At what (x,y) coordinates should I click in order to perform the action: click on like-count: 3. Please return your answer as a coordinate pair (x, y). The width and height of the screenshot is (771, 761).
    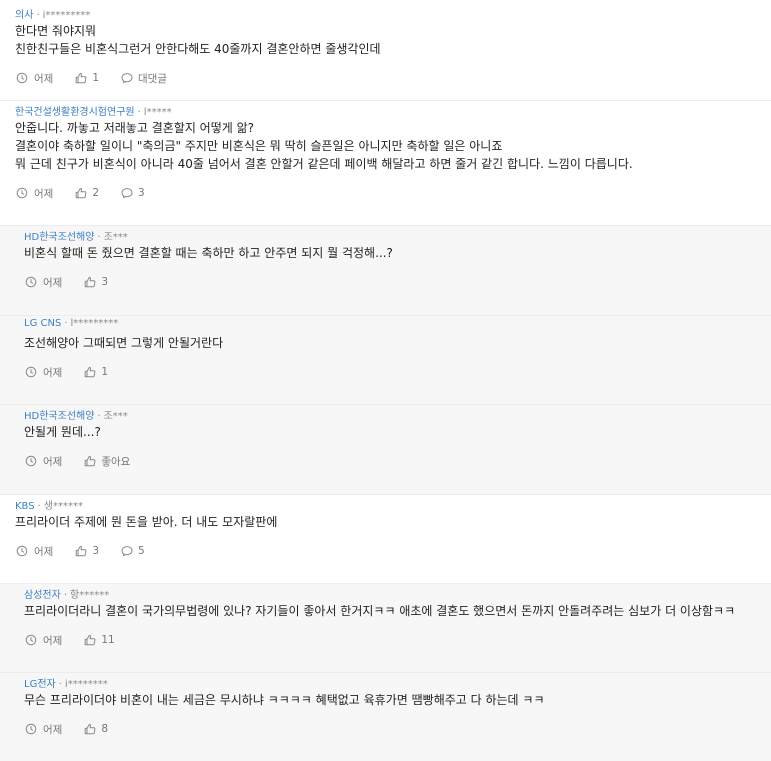
    Looking at the image, I should click on (96, 551).